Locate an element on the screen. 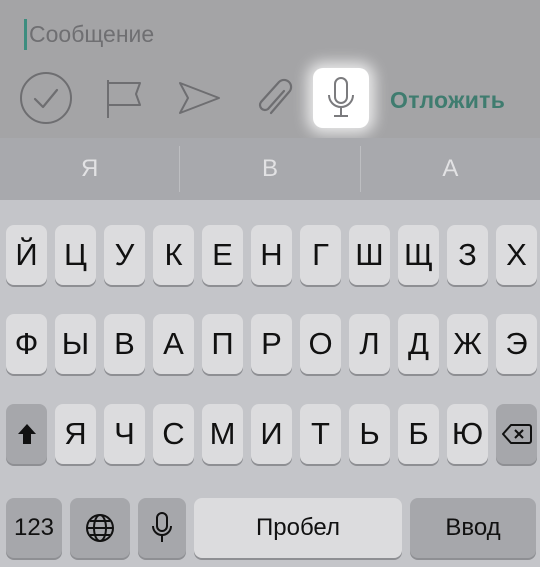 The image size is (540, 567). suggestion-2: В is located at coordinates (269, 169).